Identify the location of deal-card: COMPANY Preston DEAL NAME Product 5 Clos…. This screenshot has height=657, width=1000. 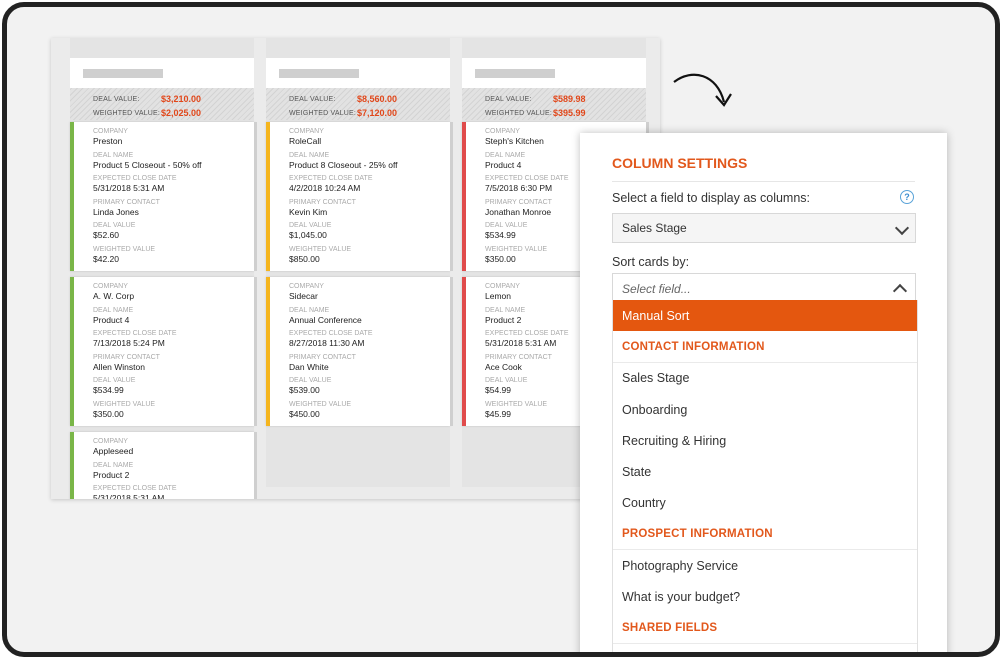
(163, 196).